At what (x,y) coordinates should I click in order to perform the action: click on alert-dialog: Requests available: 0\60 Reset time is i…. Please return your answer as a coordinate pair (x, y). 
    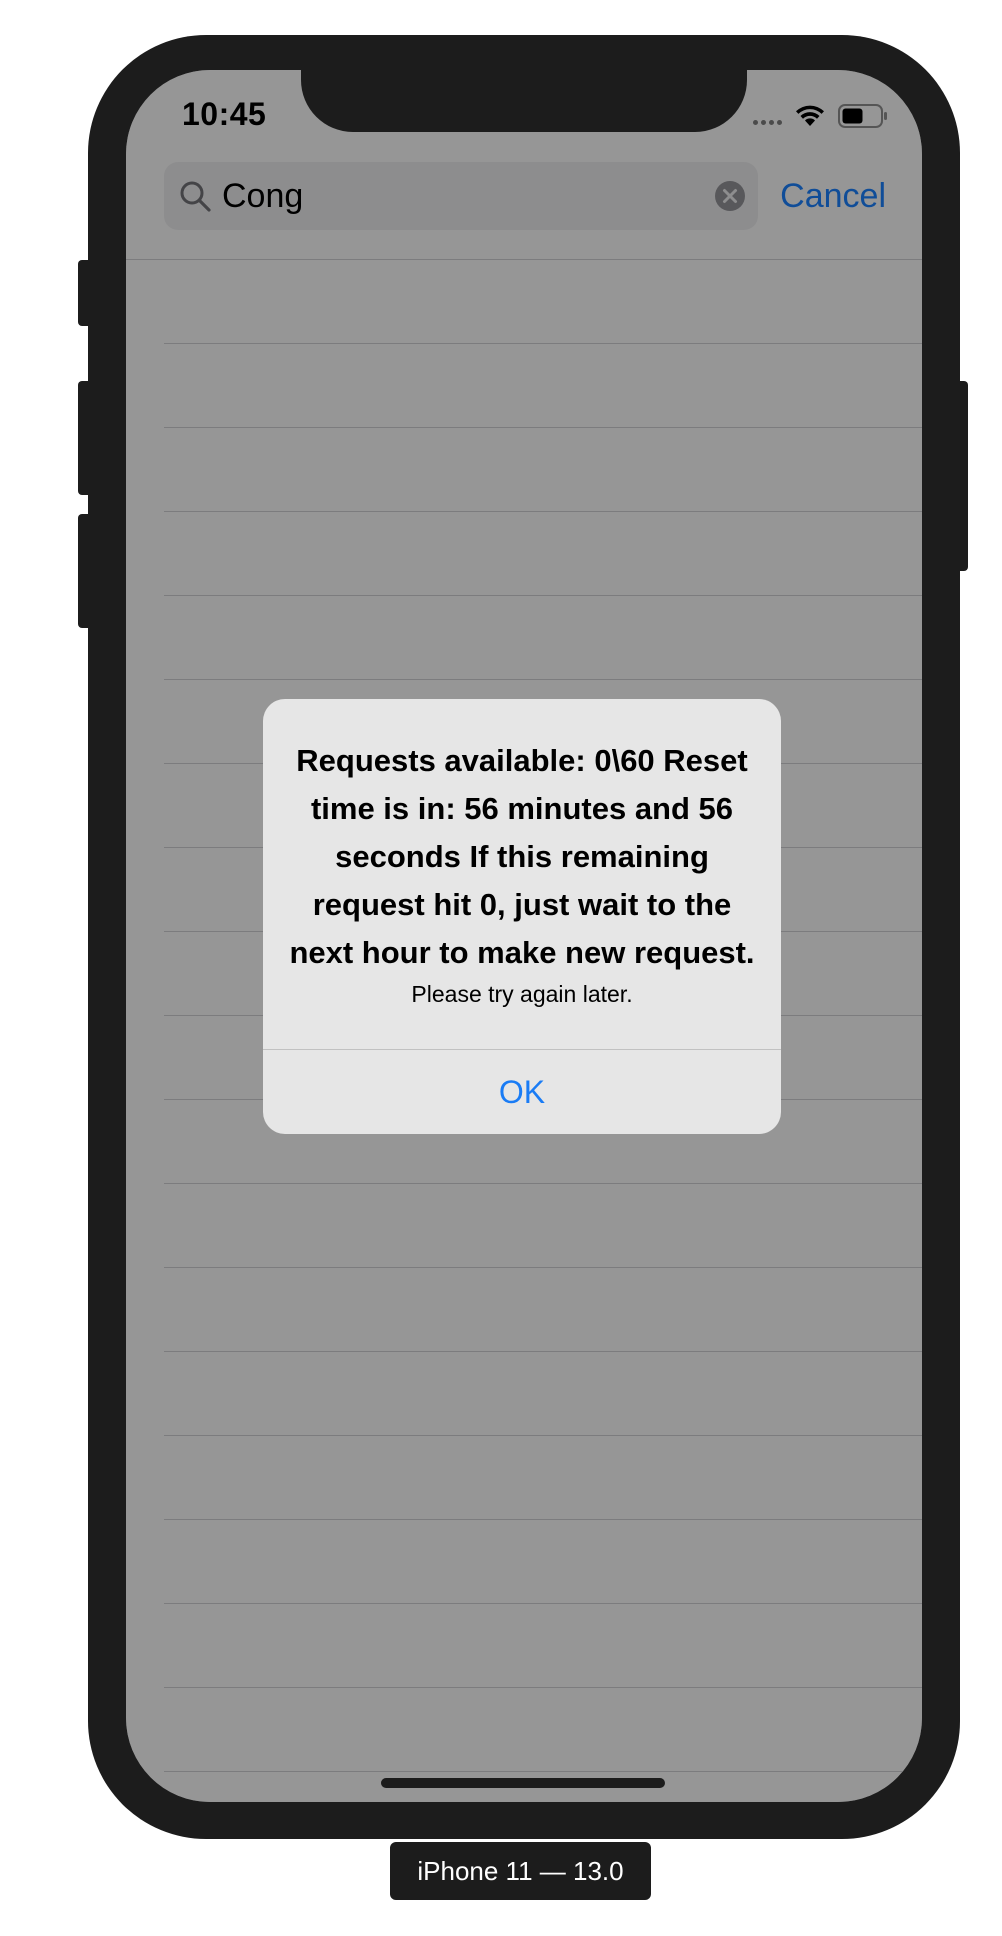
    Looking at the image, I should click on (522, 916).